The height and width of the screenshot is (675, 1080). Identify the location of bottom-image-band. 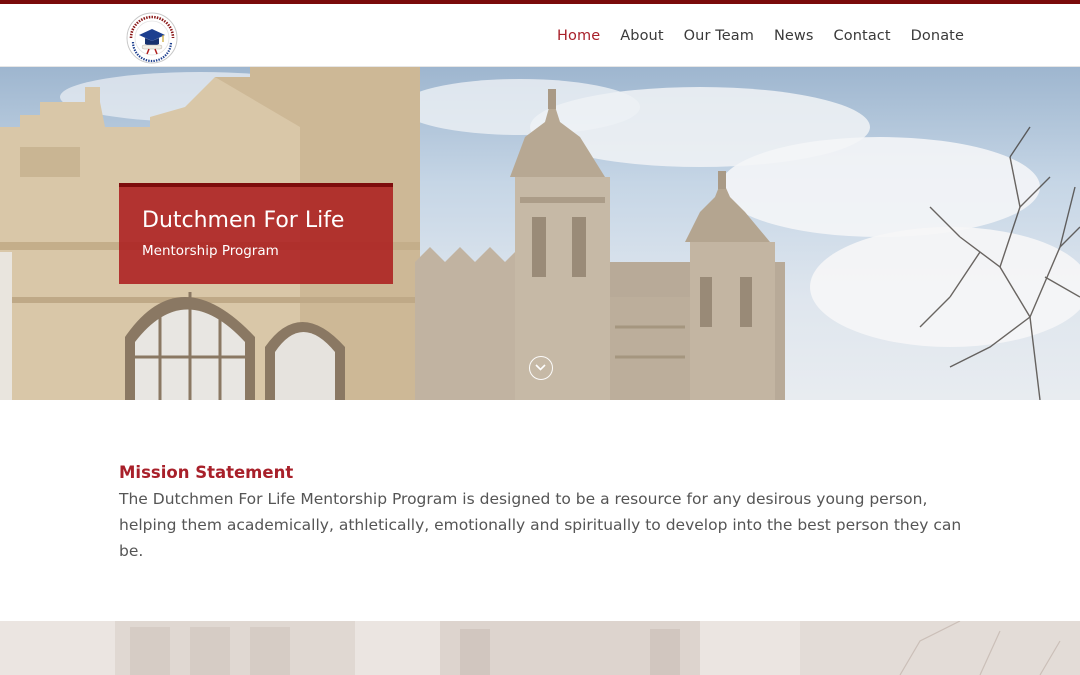
(540, 648).